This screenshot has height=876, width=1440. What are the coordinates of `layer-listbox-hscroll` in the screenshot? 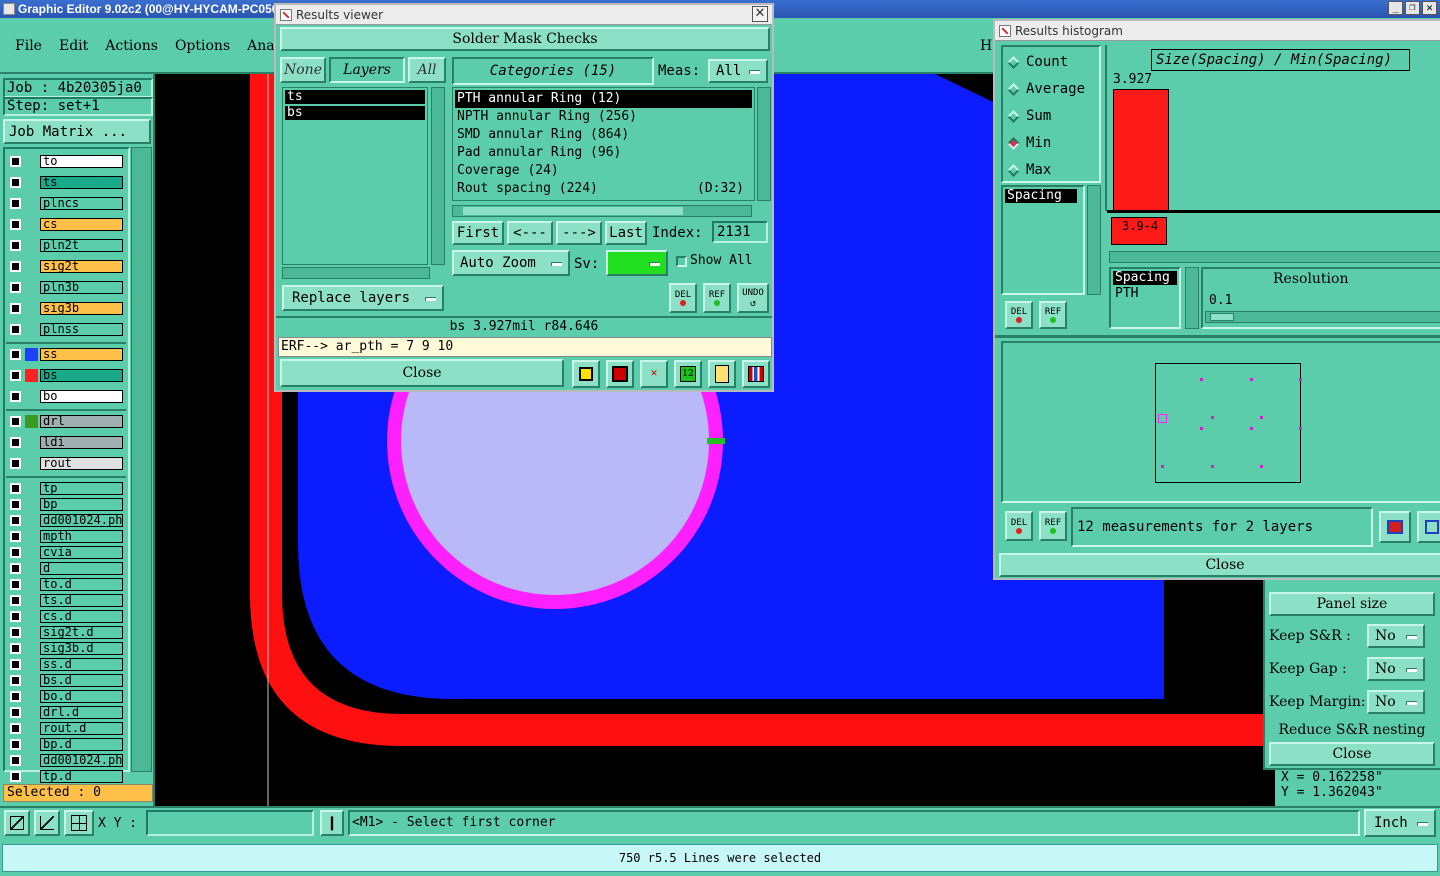 It's located at (356, 273).